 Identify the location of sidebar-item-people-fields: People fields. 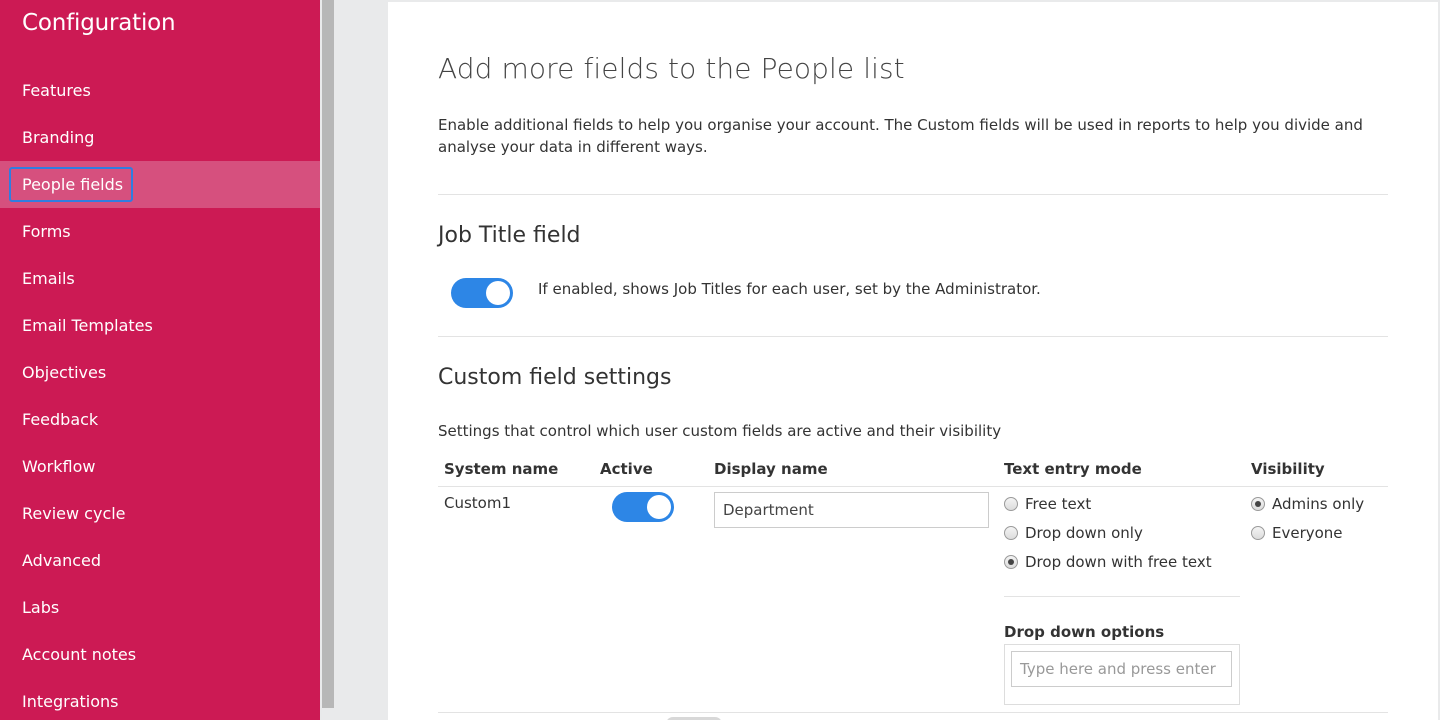
(160, 184).